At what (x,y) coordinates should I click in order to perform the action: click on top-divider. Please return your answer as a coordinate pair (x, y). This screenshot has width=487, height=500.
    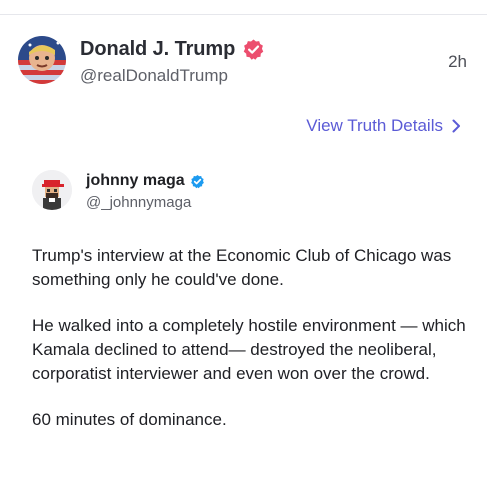
    Looking at the image, I should click on (243, 14).